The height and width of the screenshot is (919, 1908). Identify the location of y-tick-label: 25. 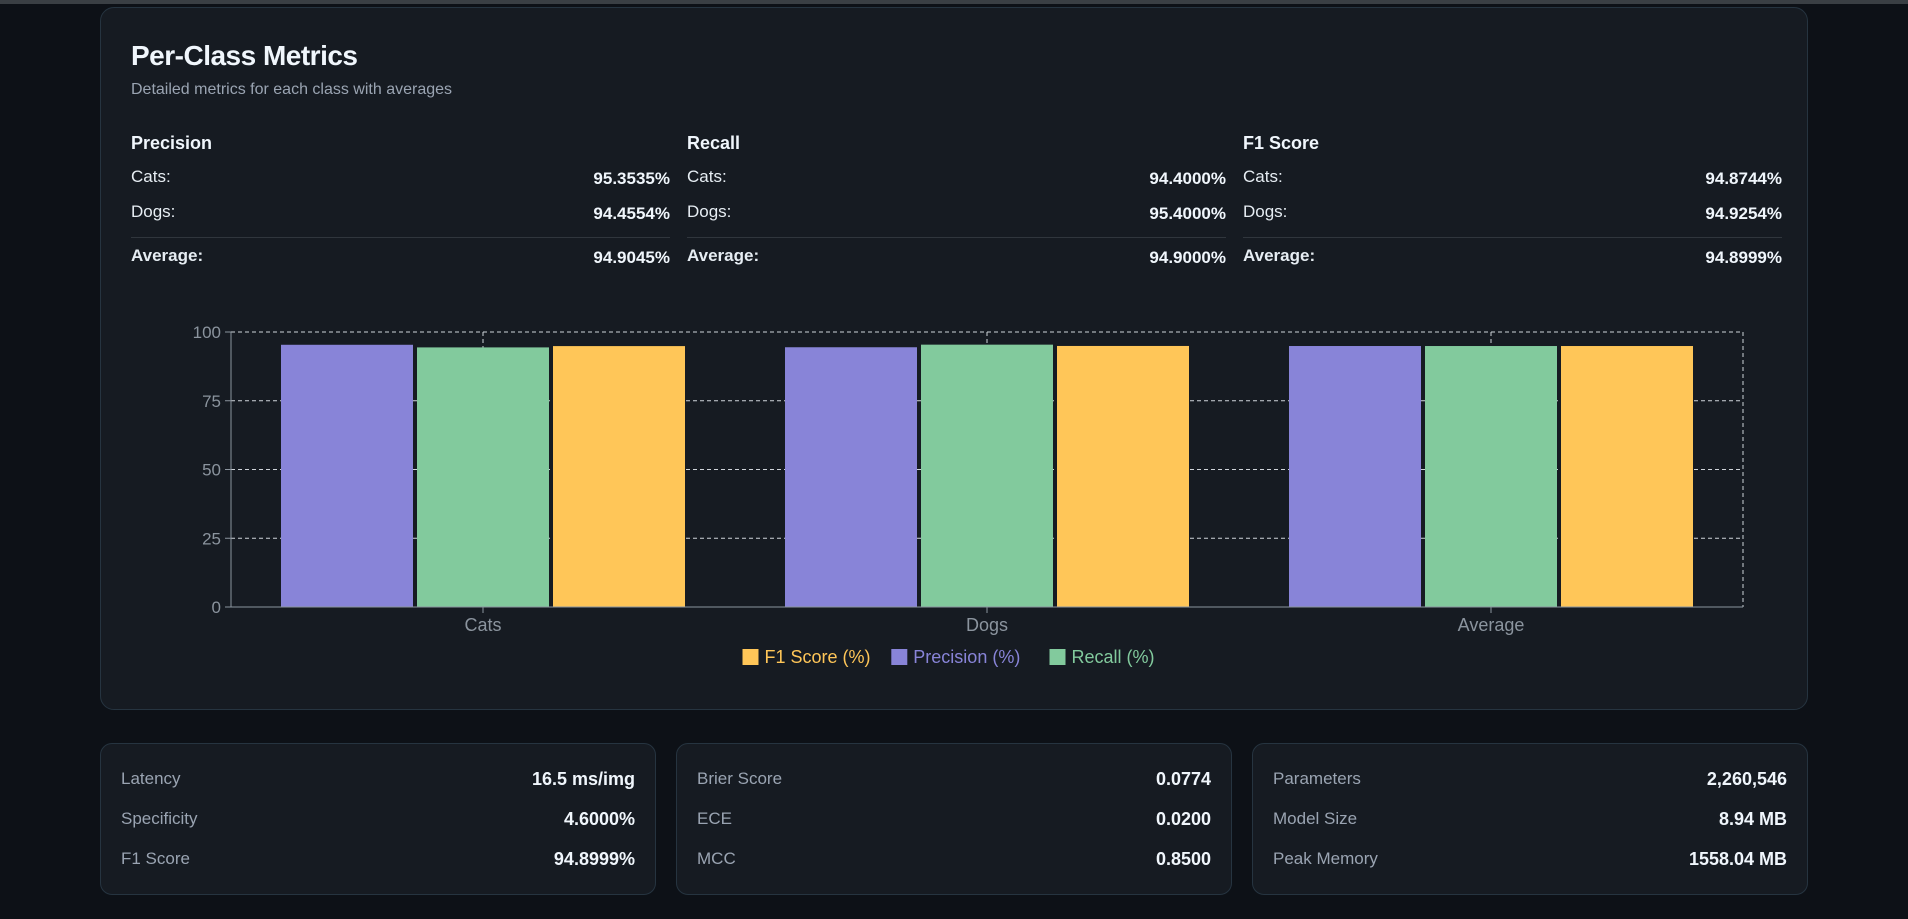
(211, 538).